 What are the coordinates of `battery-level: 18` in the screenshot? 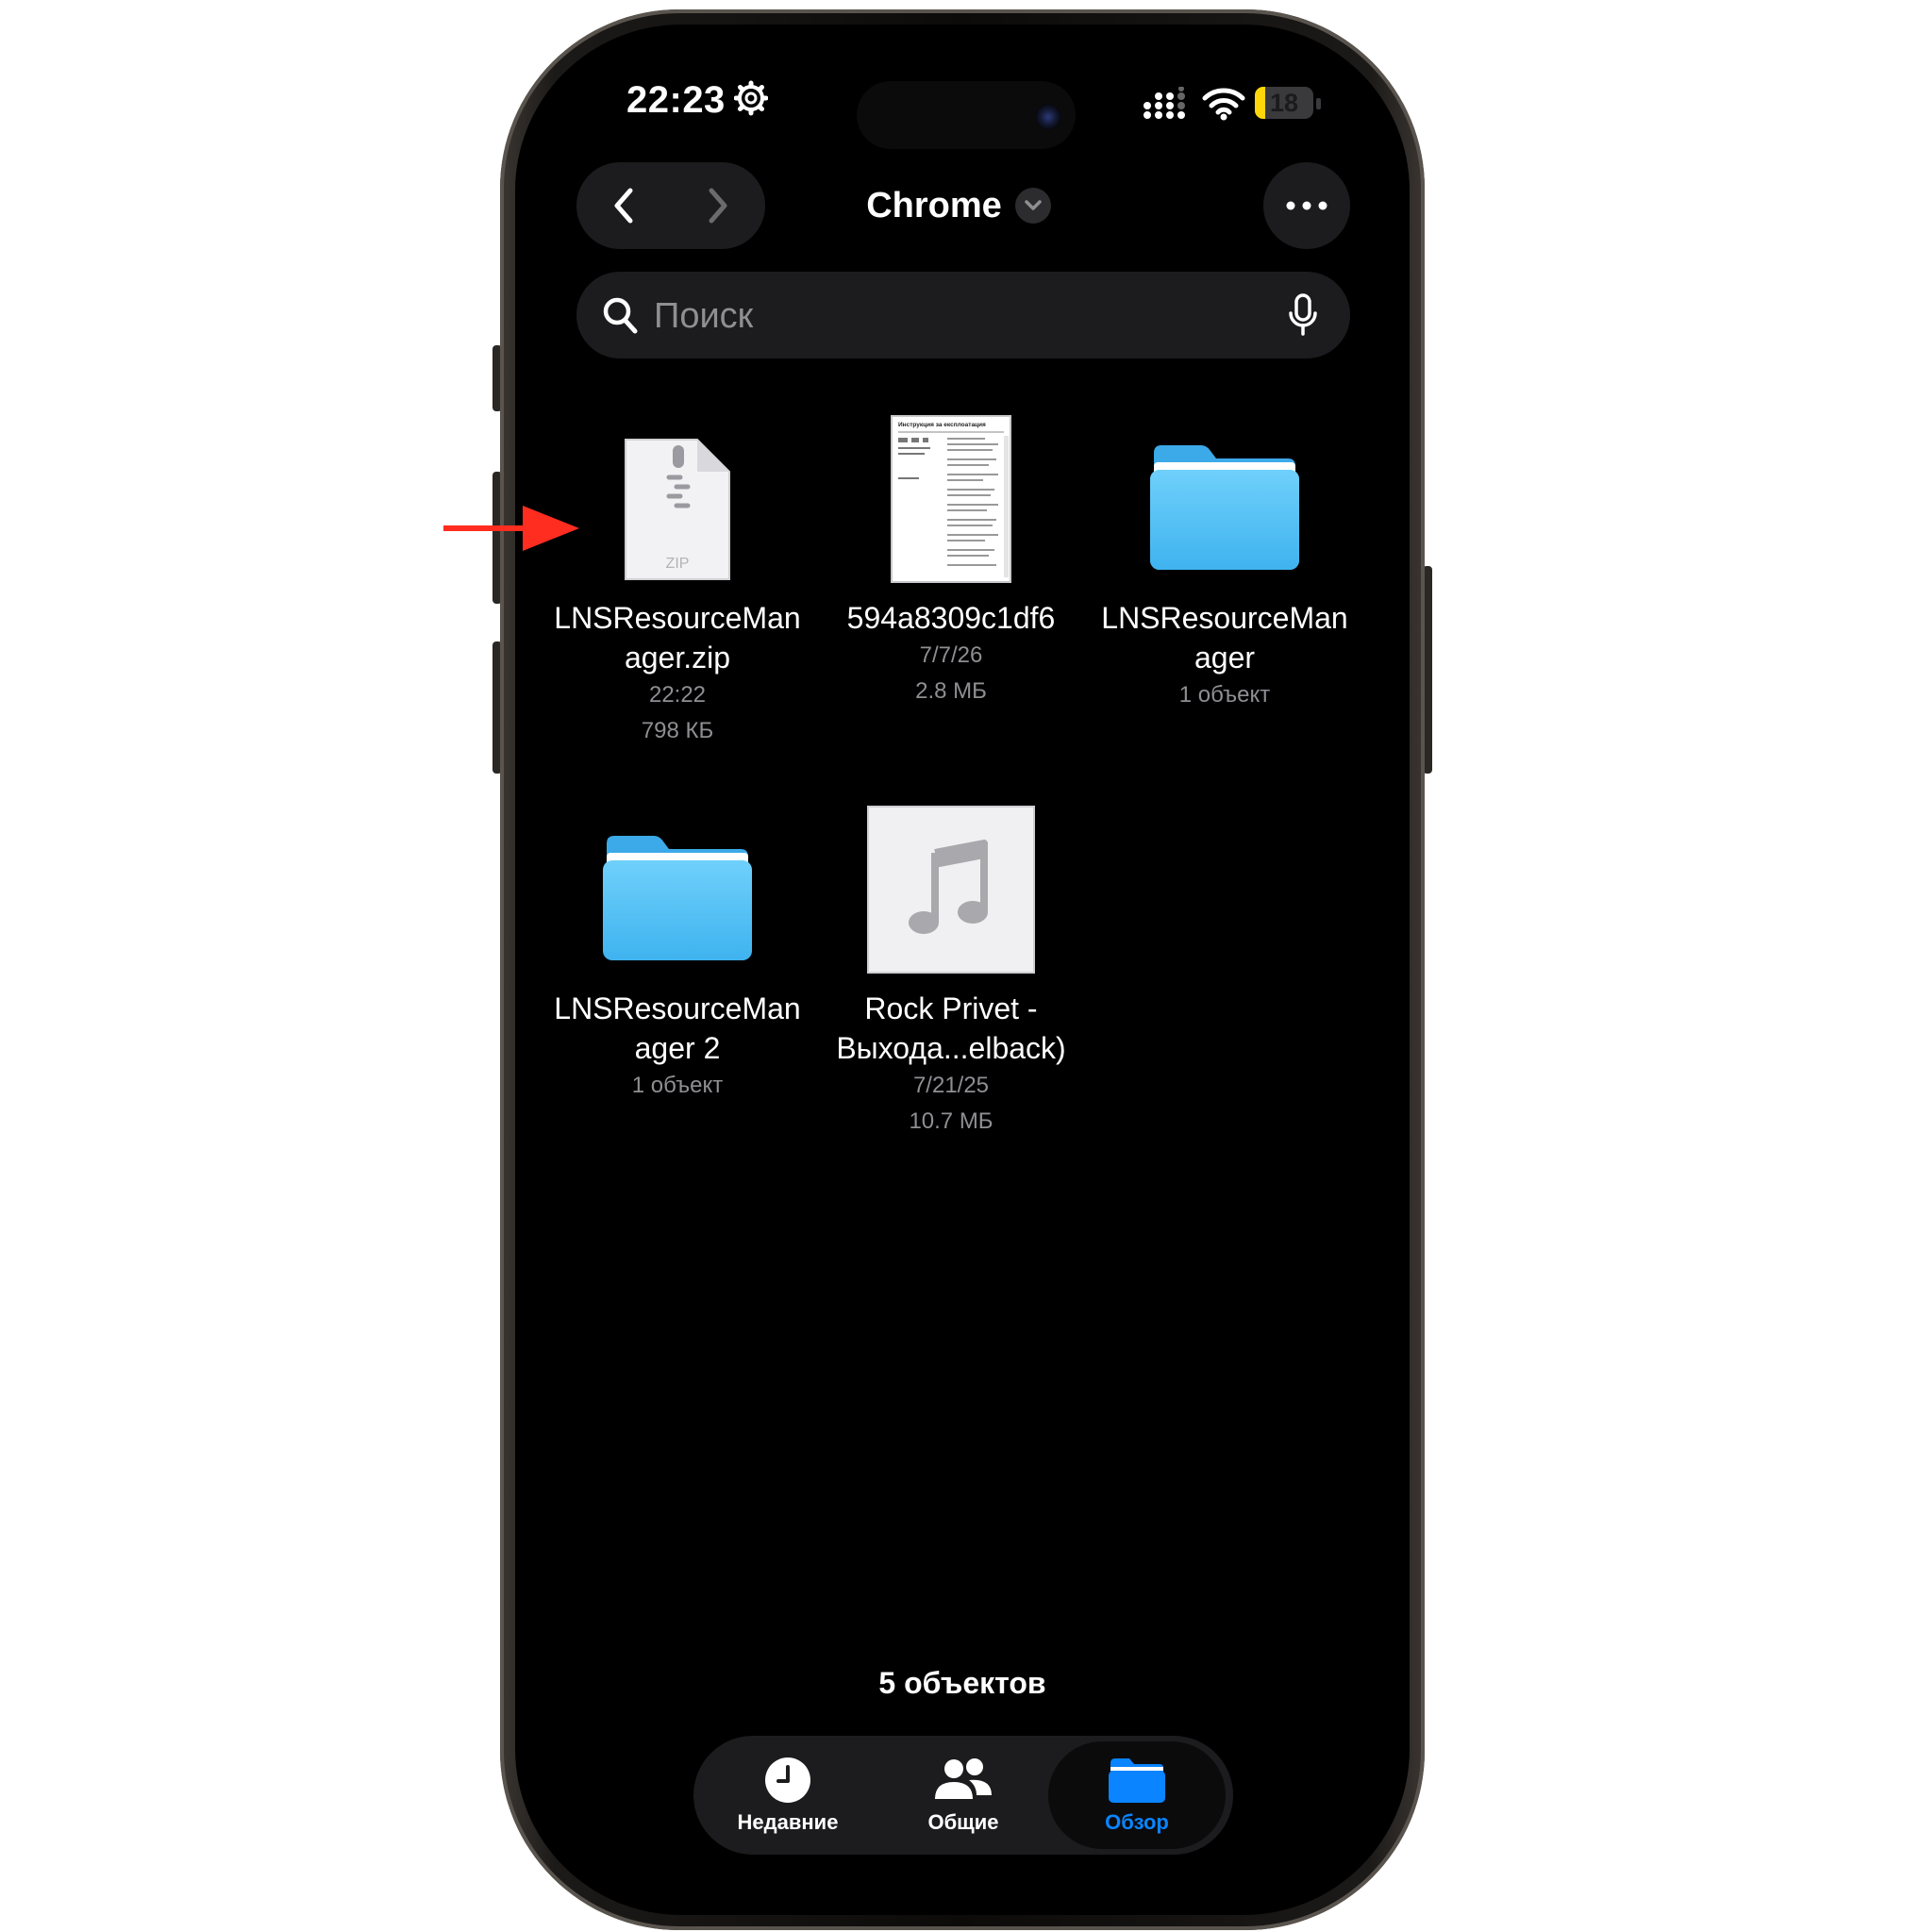 It's located at (1284, 103).